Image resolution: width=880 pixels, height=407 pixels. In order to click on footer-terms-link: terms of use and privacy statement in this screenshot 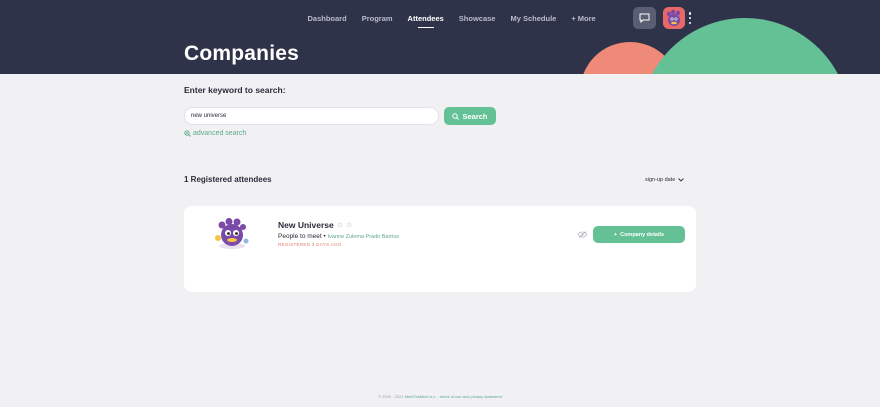, I will do `click(471, 396)`.